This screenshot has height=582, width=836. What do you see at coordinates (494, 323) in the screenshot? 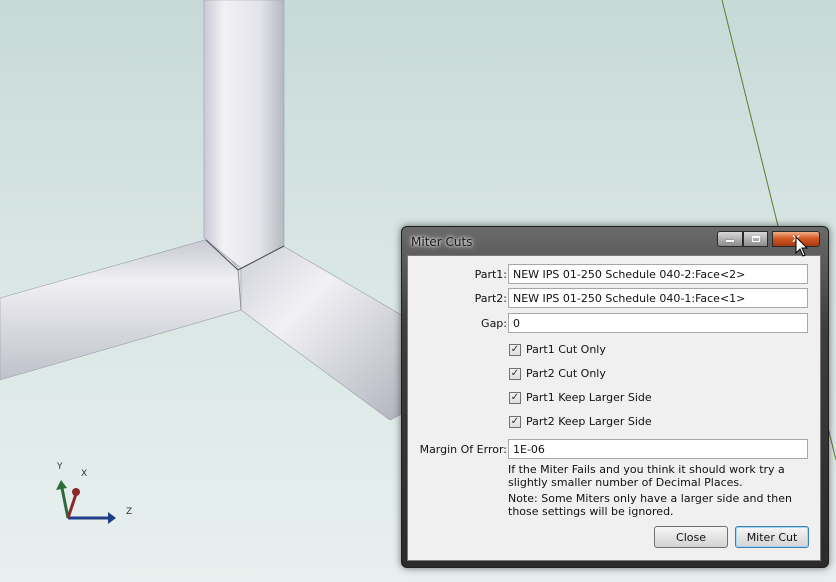
I see `gap-label: Gap:` at bounding box center [494, 323].